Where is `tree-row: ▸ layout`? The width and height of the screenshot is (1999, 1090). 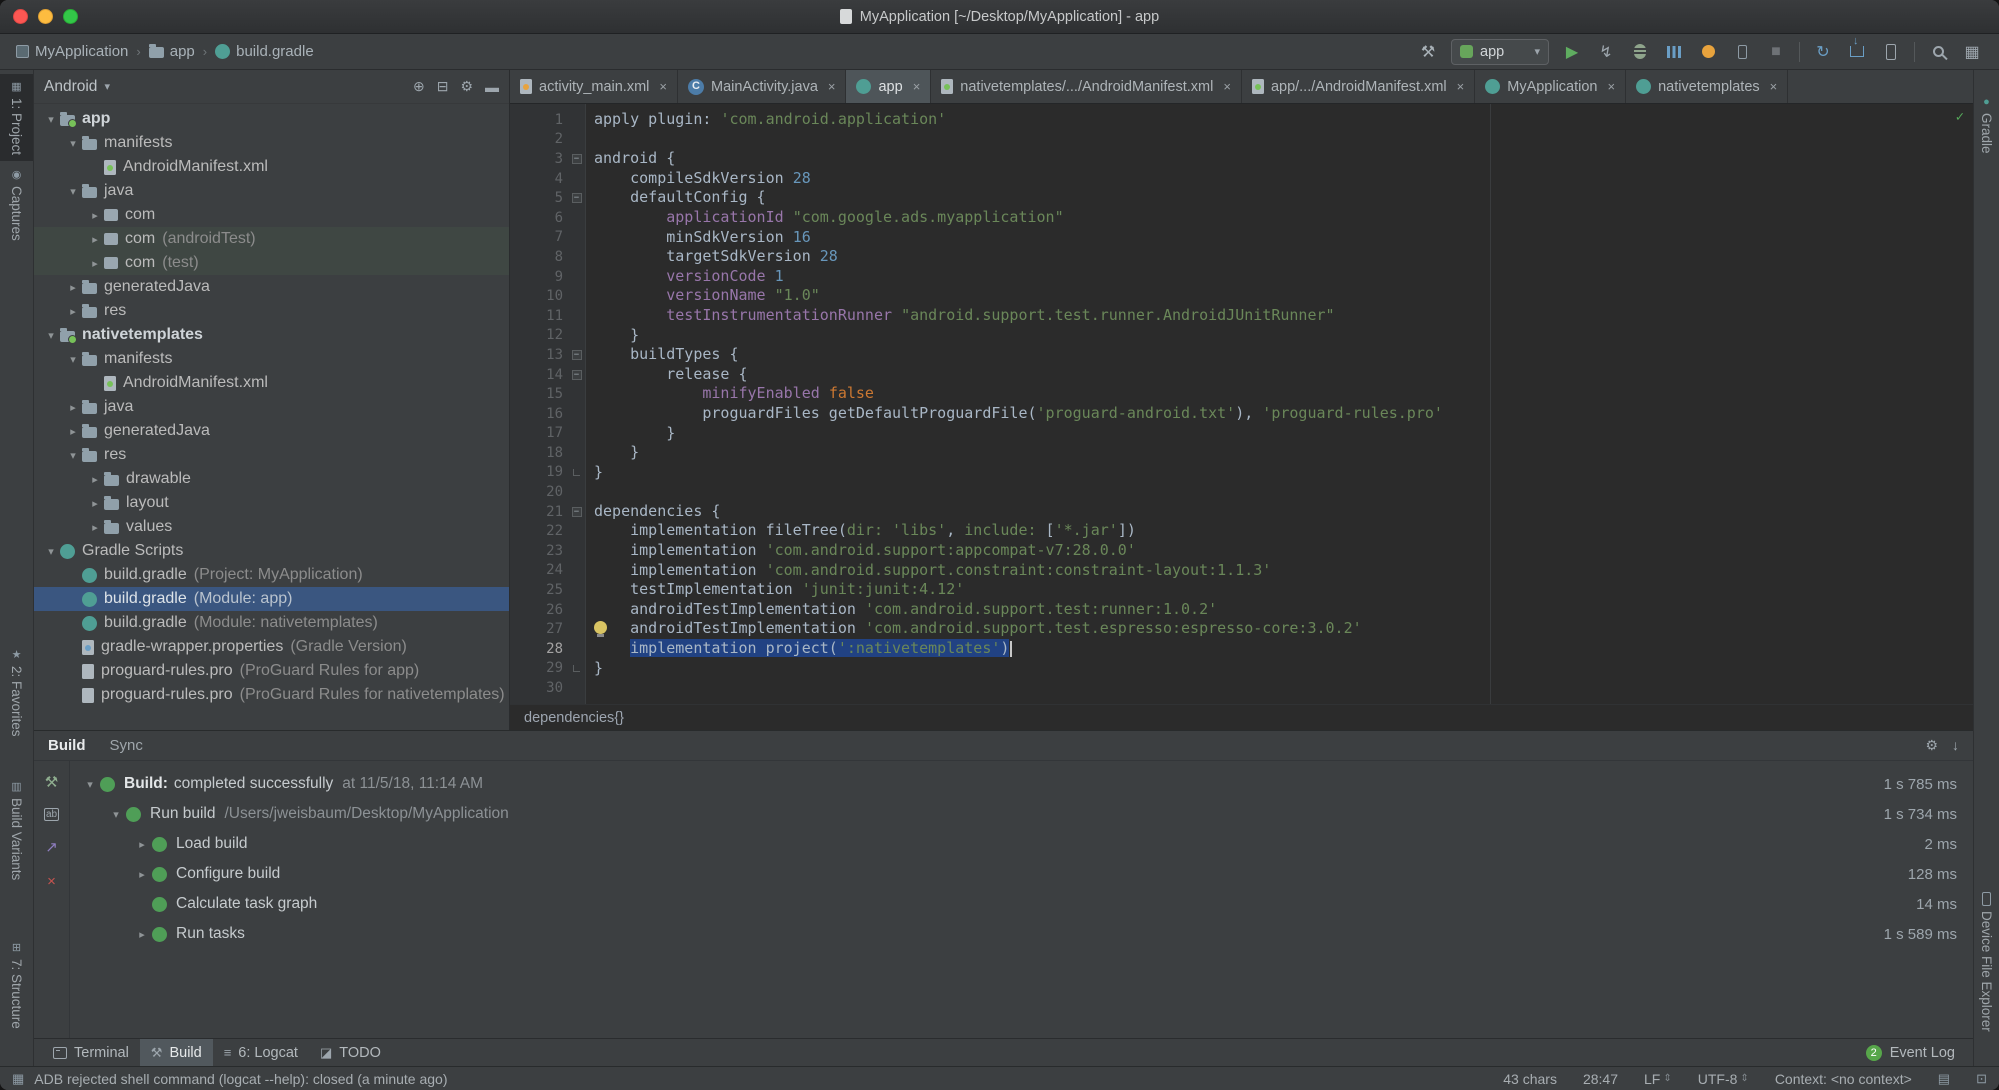
tree-row: ▸ layout is located at coordinates (271, 503).